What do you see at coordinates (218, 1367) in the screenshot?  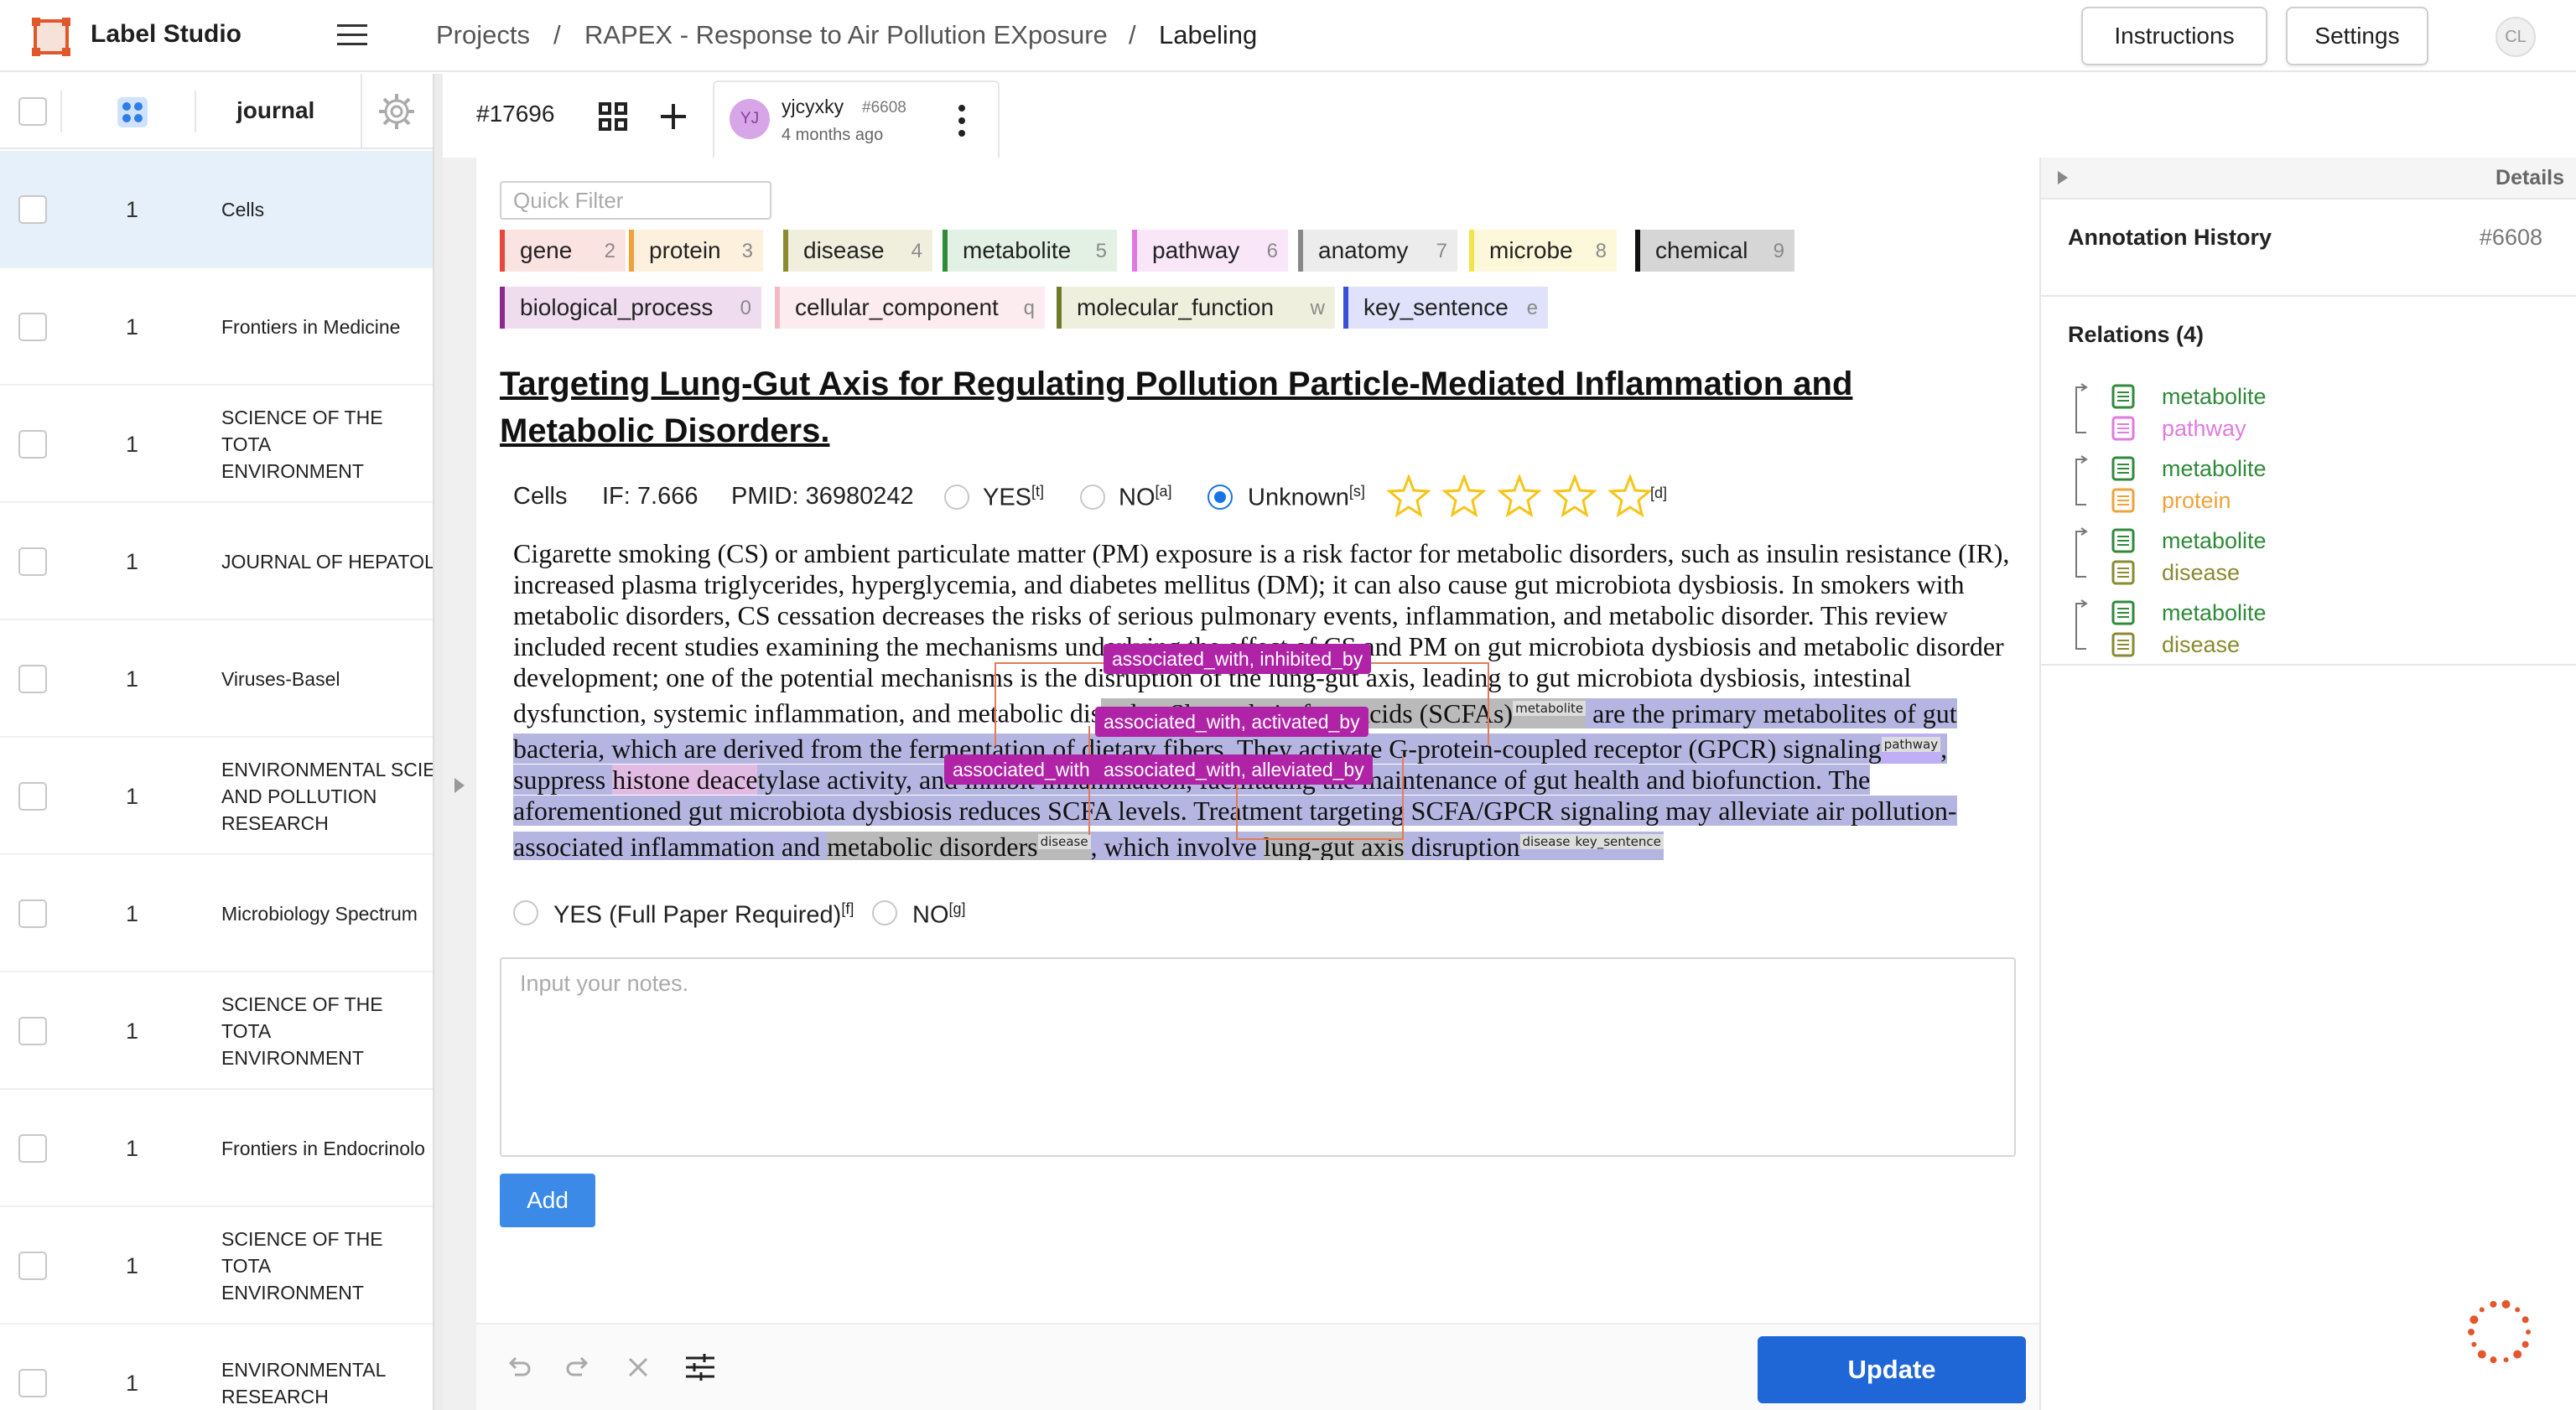 I see `task-row: 1 ENVIRONMENTAL RESEARCH` at bounding box center [218, 1367].